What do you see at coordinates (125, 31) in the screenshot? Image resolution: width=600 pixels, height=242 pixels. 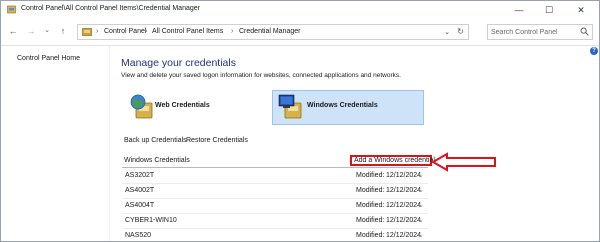 I see `breadcrumb-control-panel: Control Panel` at bounding box center [125, 31].